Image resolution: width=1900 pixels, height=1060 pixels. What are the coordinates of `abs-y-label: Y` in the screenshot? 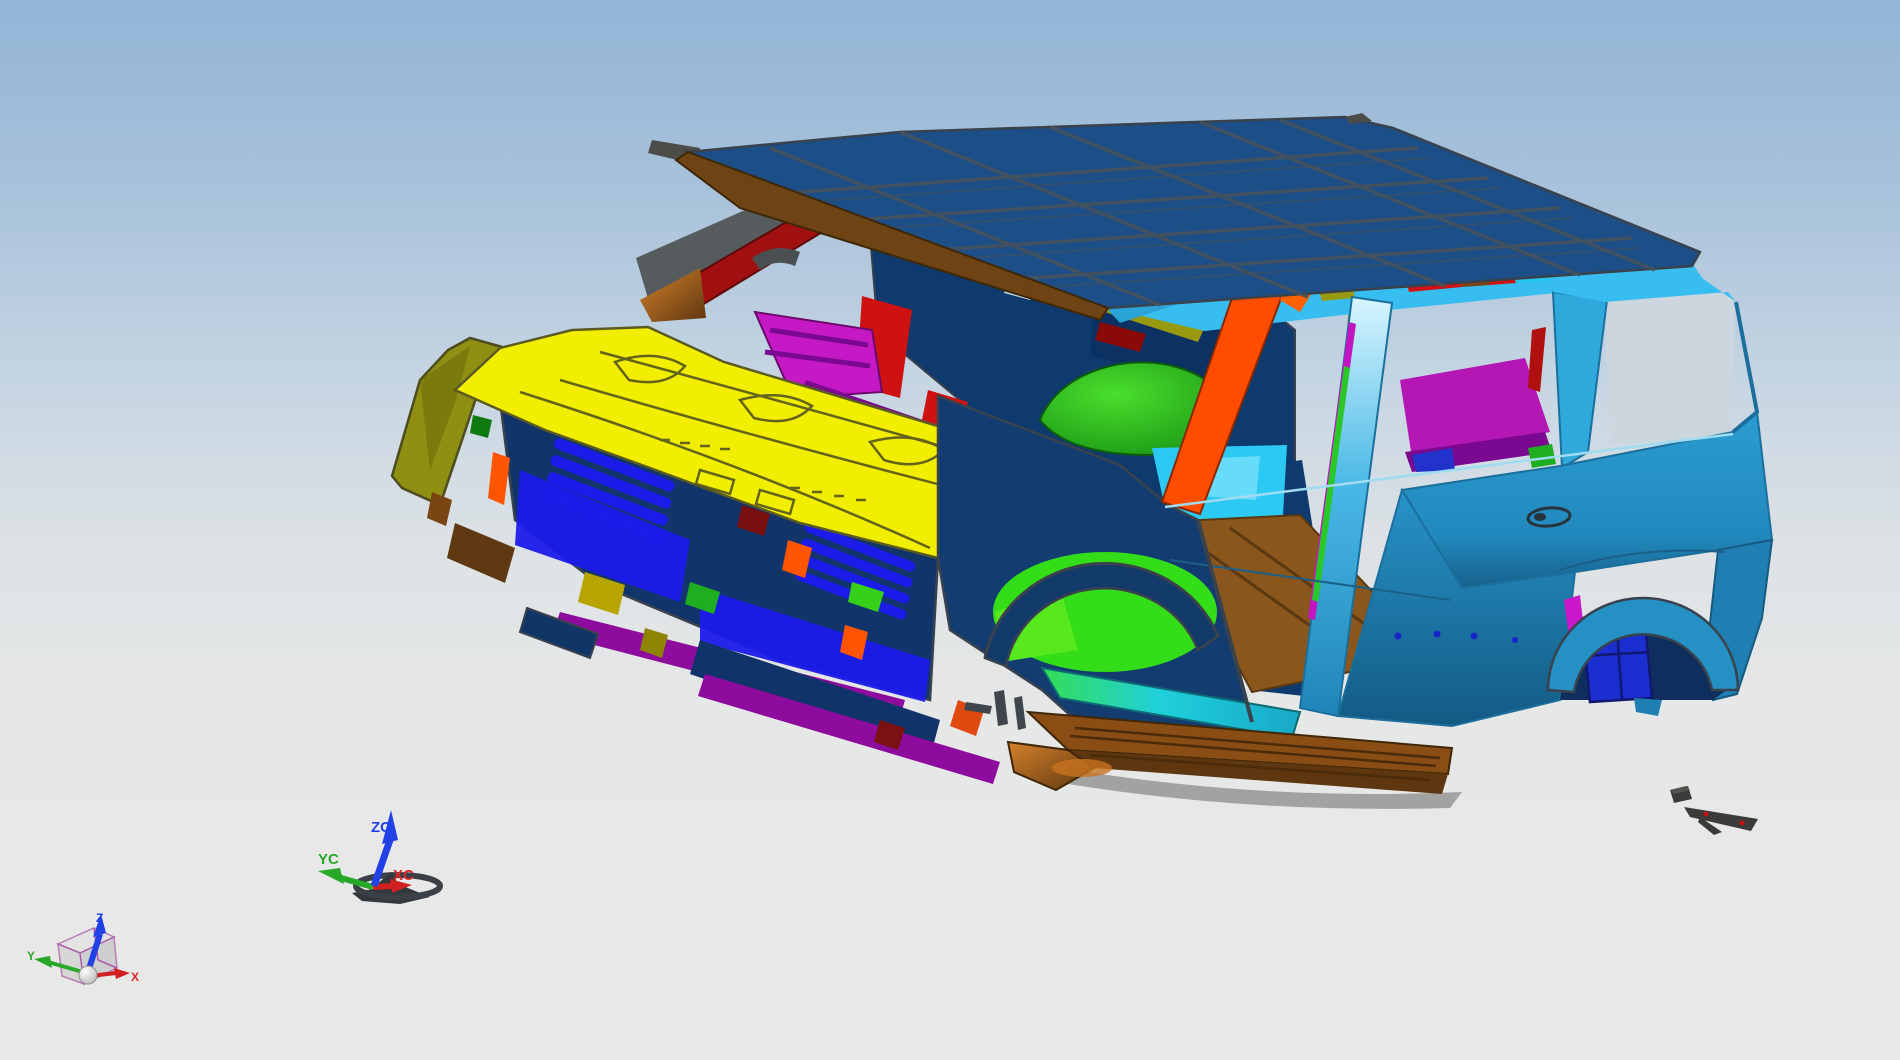 It's located at (31, 956).